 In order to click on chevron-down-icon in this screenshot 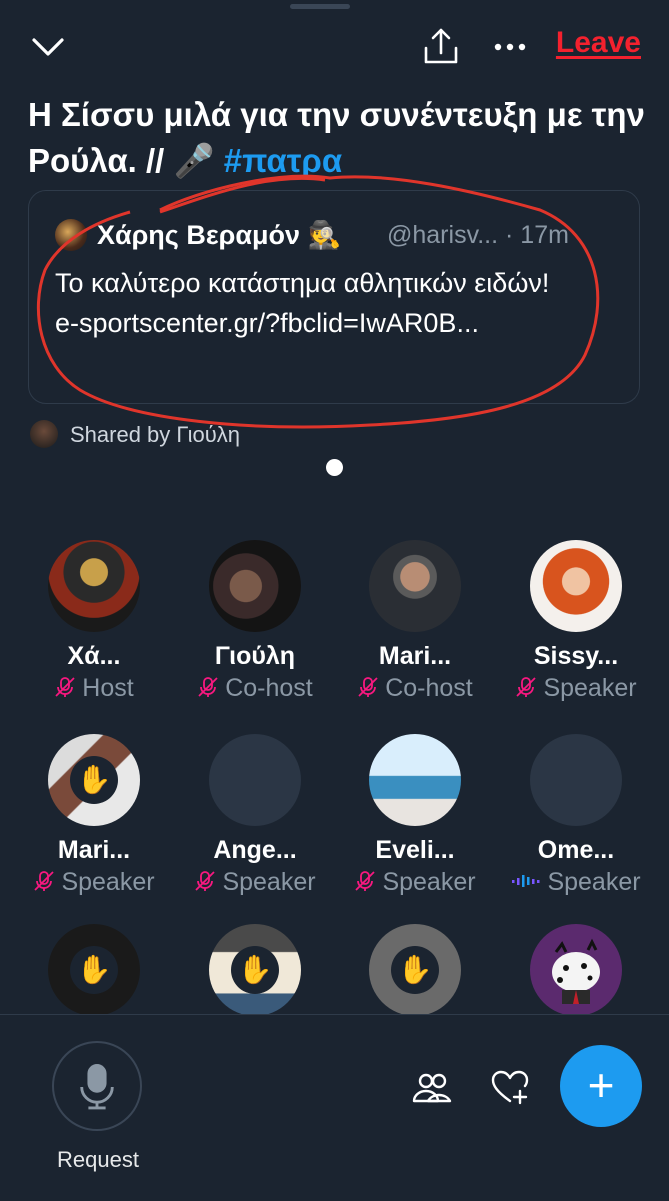, I will do `click(48, 47)`.